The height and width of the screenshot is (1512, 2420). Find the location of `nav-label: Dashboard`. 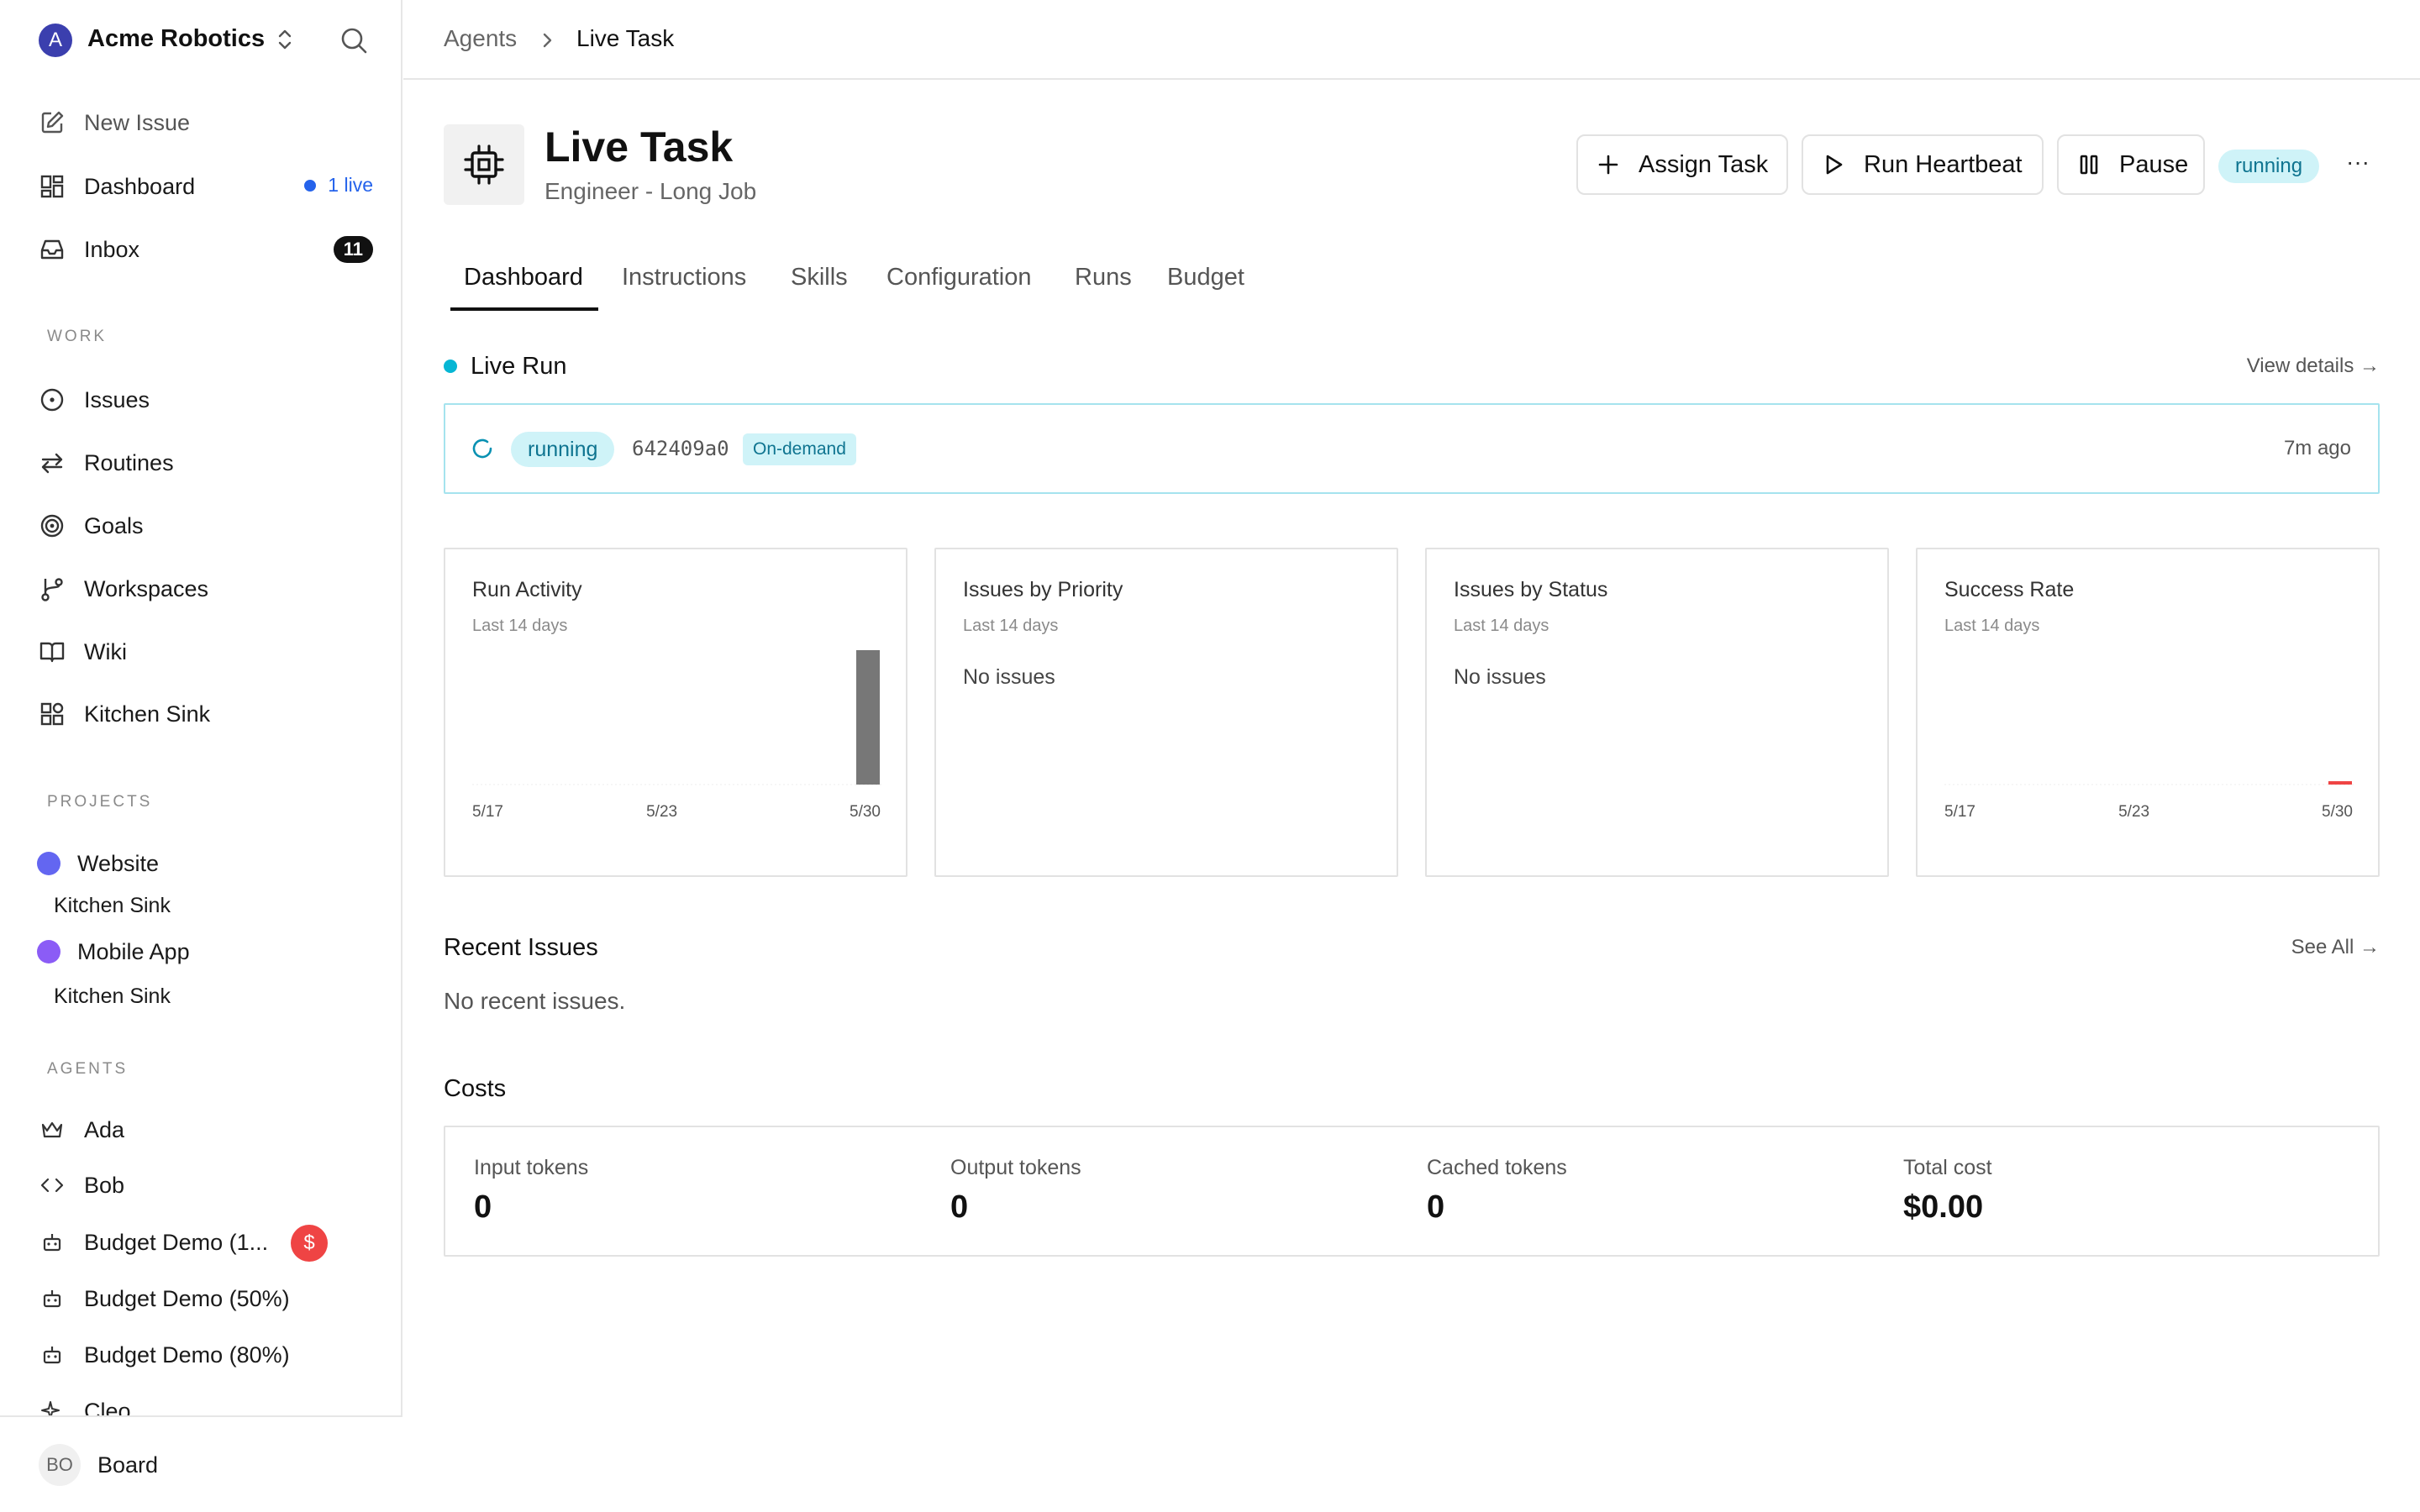

nav-label: Dashboard is located at coordinates (140, 186).